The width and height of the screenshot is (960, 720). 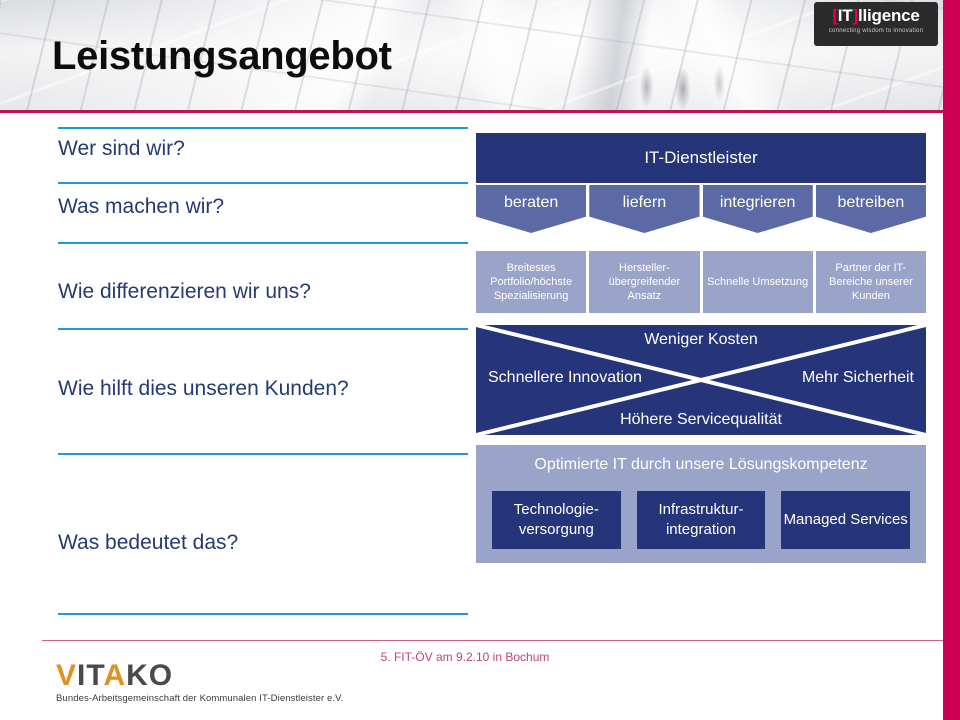 I want to click on feature-hersteller-uebergreifend: Hersteller-übergreifender Ansatz, so click(x=644, y=282).